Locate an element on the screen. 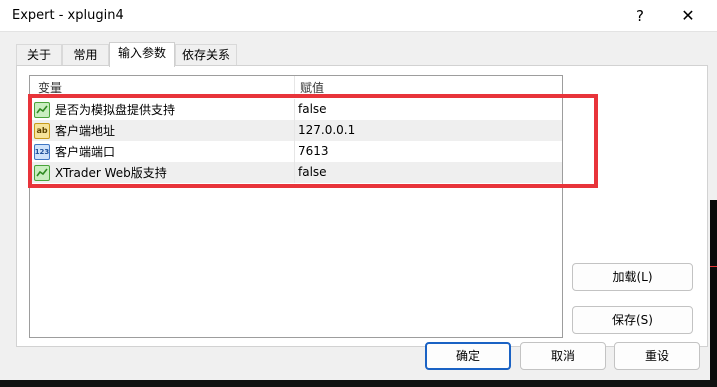 The width and height of the screenshot is (717, 387). table-row: ab 客户端地址 127.0.0.1 is located at coordinates (296, 130).